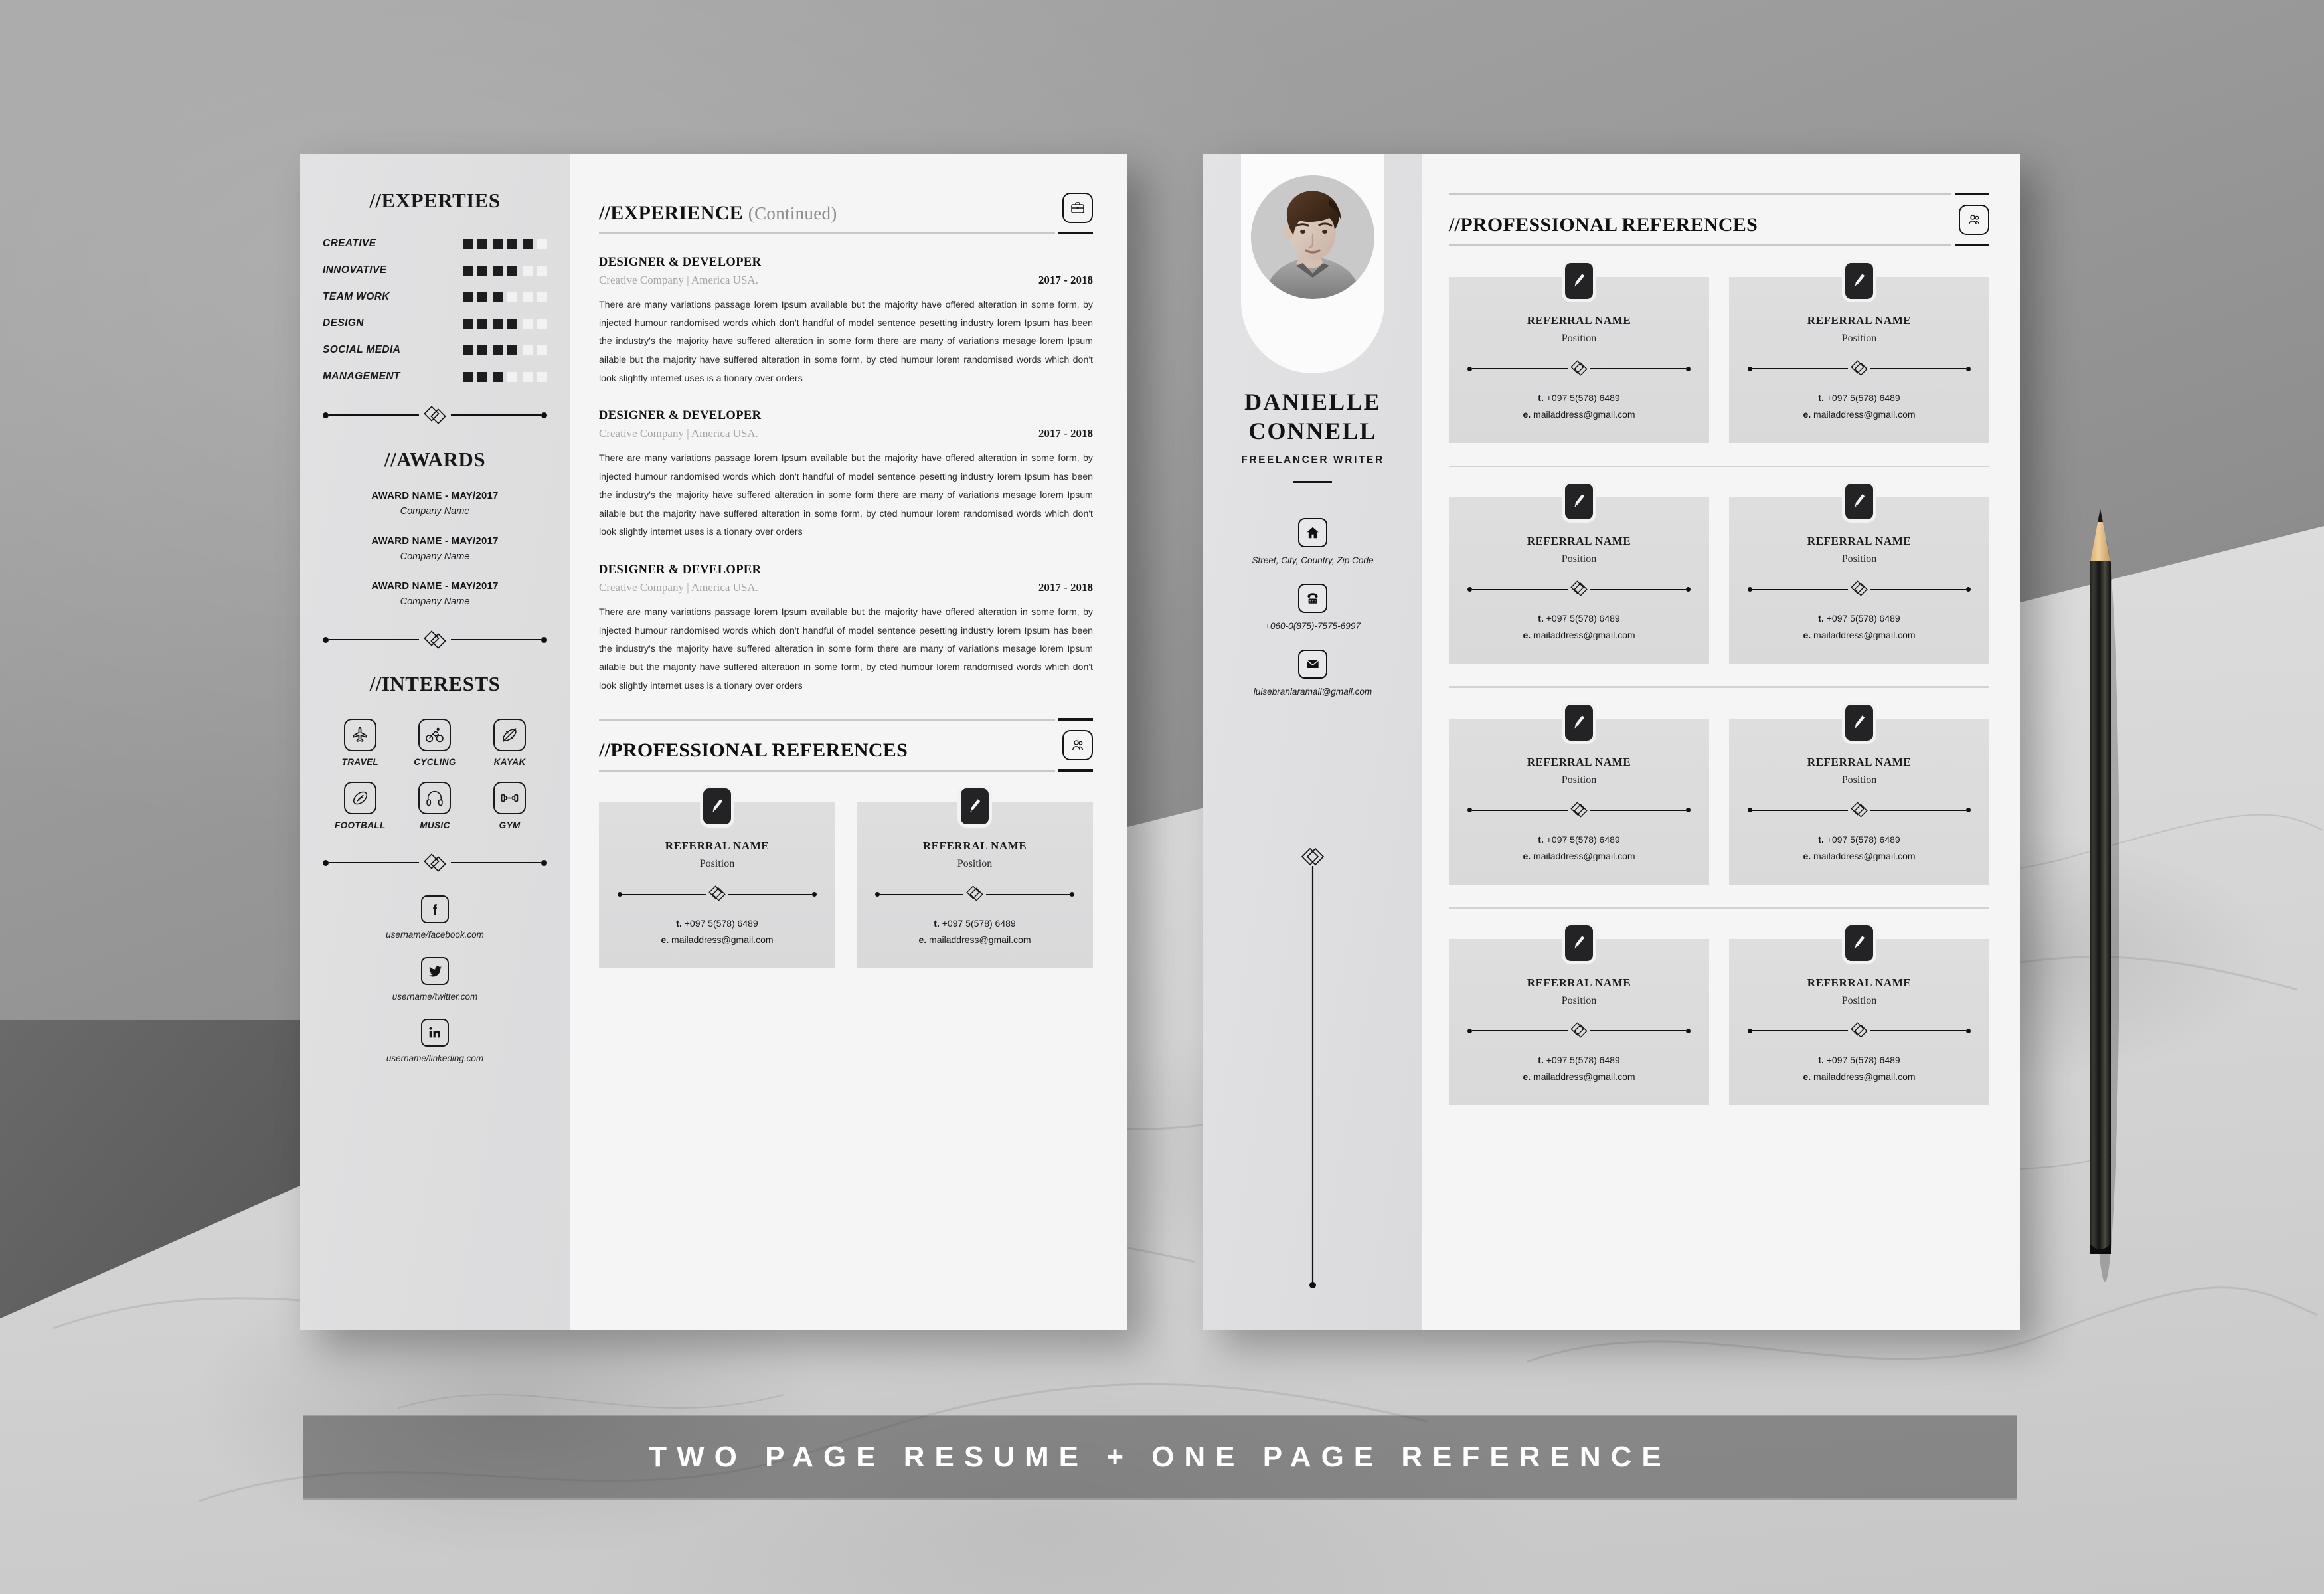 Image resolution: width=2324 pixels, height=1594 pixels. I want to click on skill-row: TEAM WORK, so click(435, 297).